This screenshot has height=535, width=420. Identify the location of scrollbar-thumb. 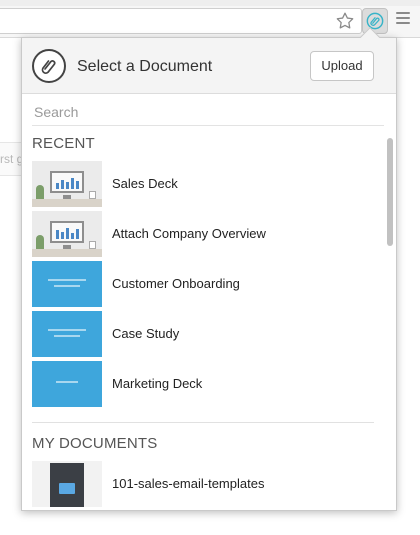
(390, 192).